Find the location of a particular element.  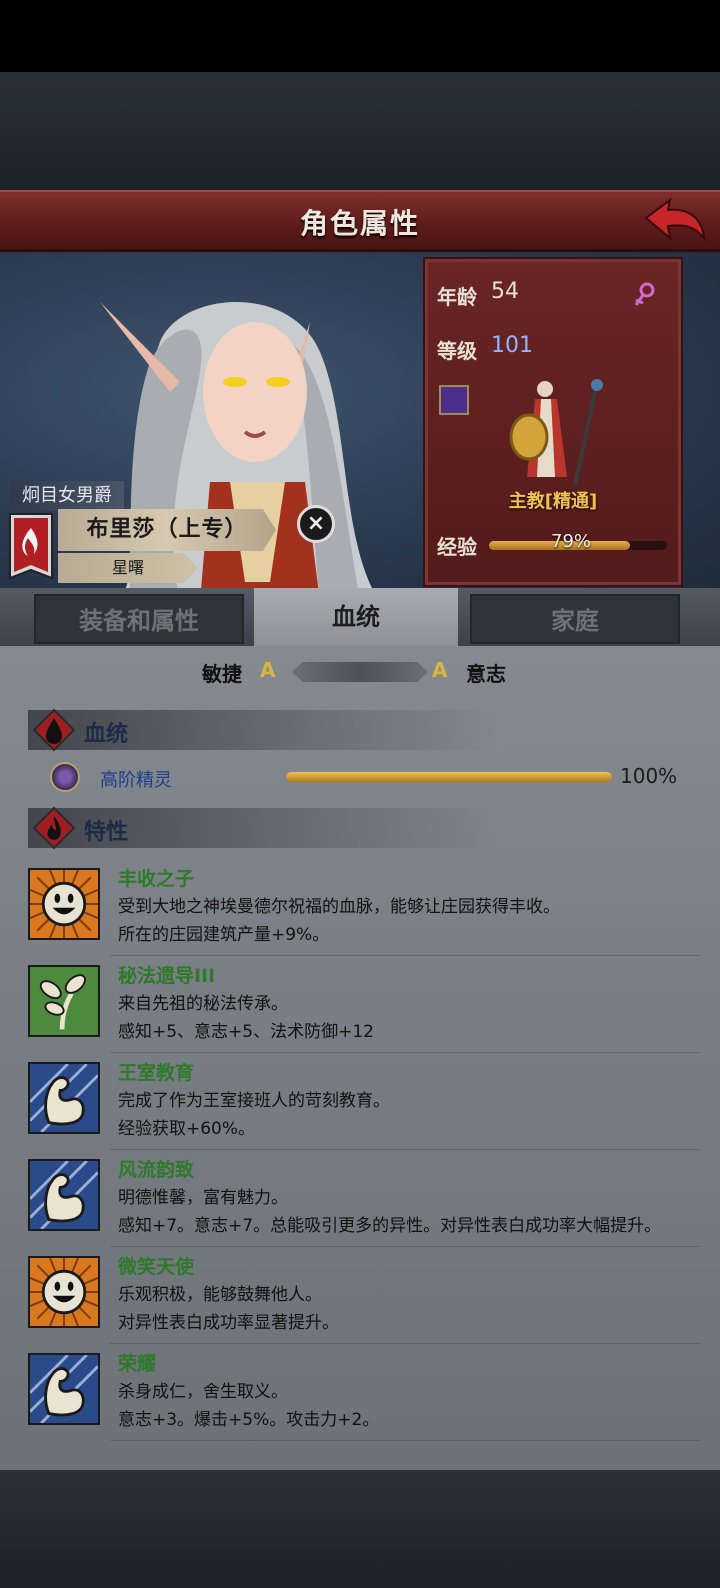

top-backdrop is located at coordinates (360, 131).